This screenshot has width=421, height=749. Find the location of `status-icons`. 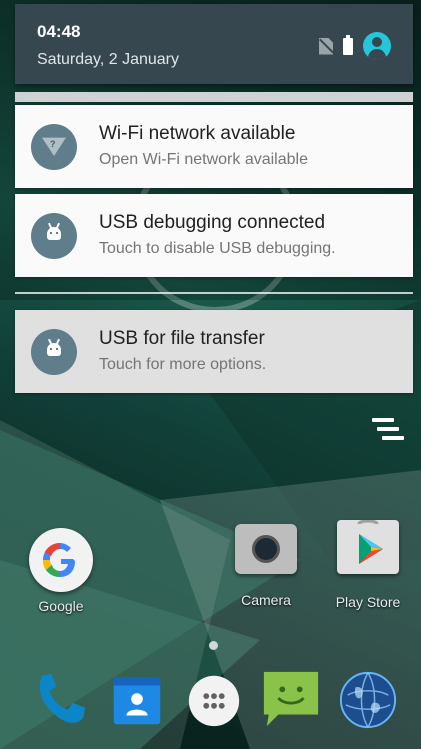

status-icons is located at coordinates (355, 46).